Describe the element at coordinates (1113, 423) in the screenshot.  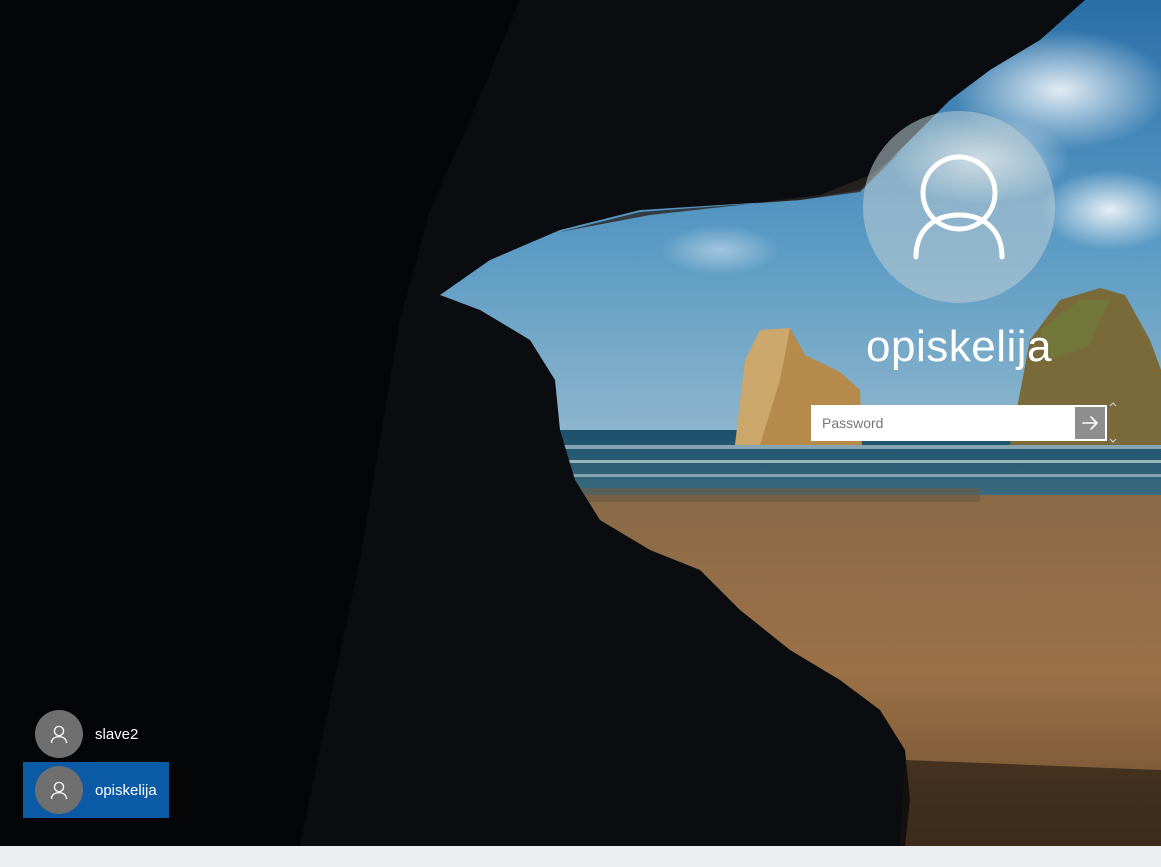
I see `scroll-arrows` at that location.